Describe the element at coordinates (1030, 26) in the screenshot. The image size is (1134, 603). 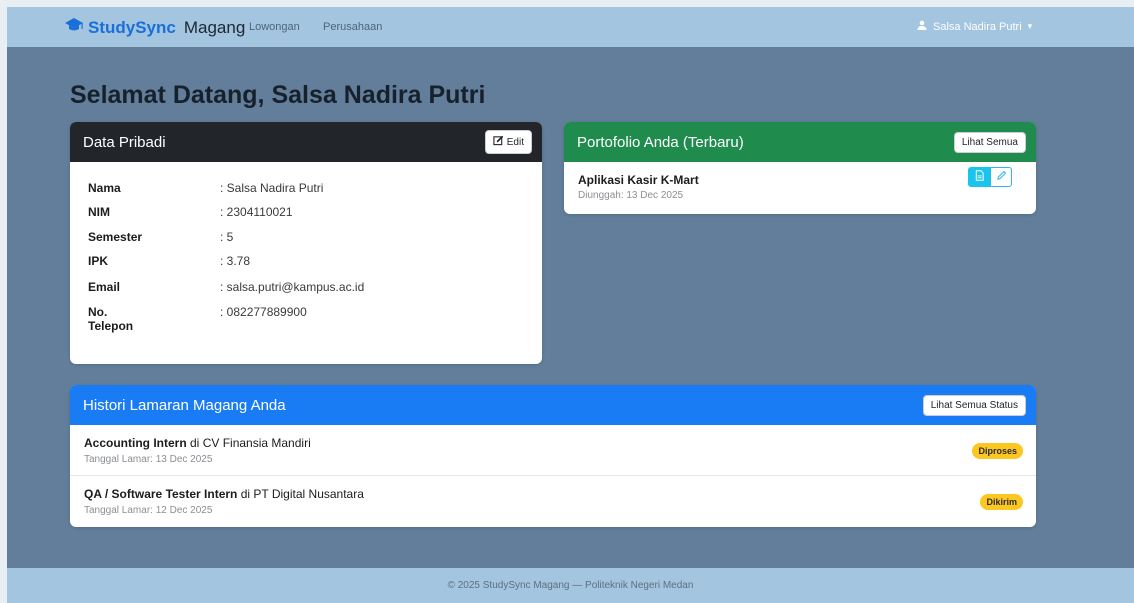
I see `chevron-down-icon: ▾` at that location.